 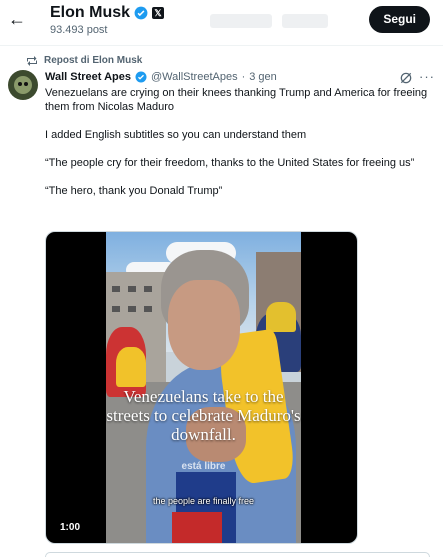 What do you see at coordinates (263, 77) in the screenshot?
I see `post-time: 3 gen` at bounding box center [263, 77].